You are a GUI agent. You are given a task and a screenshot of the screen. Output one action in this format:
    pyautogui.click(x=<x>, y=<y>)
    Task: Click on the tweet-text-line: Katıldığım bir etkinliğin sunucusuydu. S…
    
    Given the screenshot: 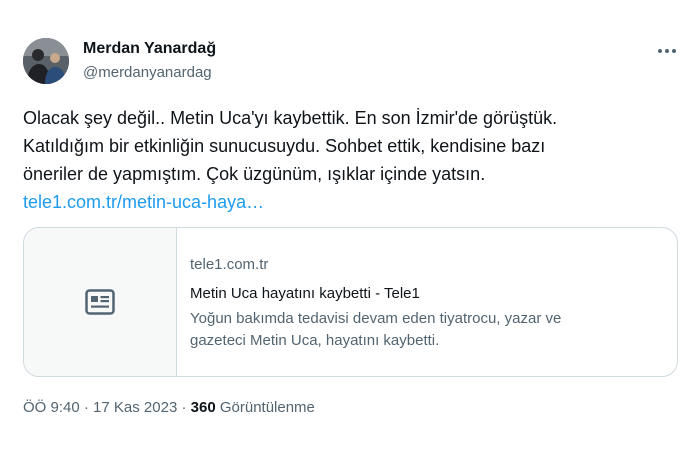 What is the action you would take?
    pyautogui.click(x=284, y=146)
    